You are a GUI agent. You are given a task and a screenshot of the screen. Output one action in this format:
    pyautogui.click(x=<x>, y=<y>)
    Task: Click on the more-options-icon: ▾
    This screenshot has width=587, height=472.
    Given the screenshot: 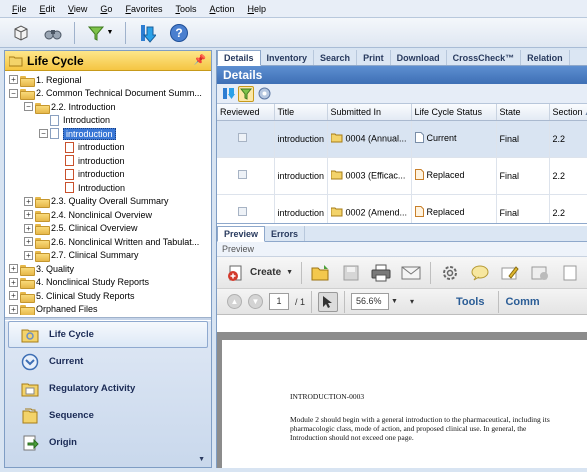 What is the action you would take?
    pyautogui.click(x=412, y=301)
    